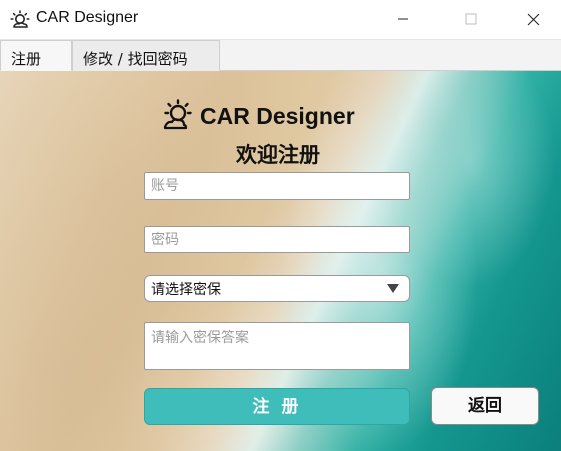  Describe the element at coordinates (393, 288) in the screenshot. I see `dropdown-arrow-icon` at that location.